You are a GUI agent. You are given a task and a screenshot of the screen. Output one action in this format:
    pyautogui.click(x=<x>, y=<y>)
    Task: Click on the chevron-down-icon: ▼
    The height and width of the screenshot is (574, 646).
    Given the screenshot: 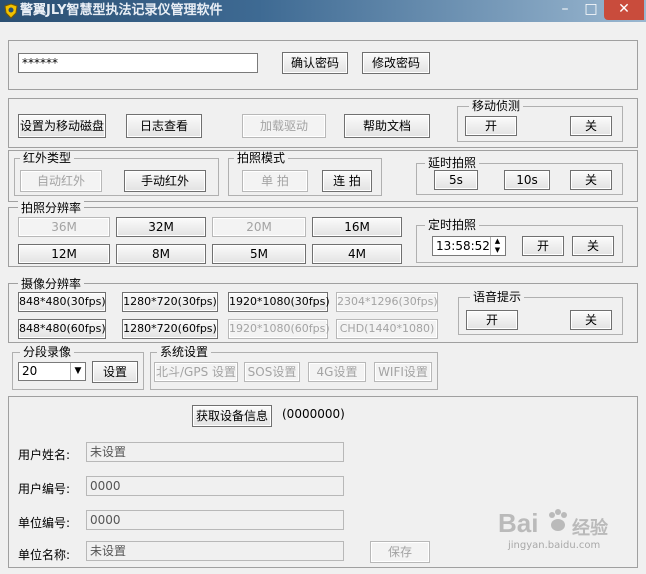 What is the action you would take?
    pyautogui.click(x=77, y=371)
    